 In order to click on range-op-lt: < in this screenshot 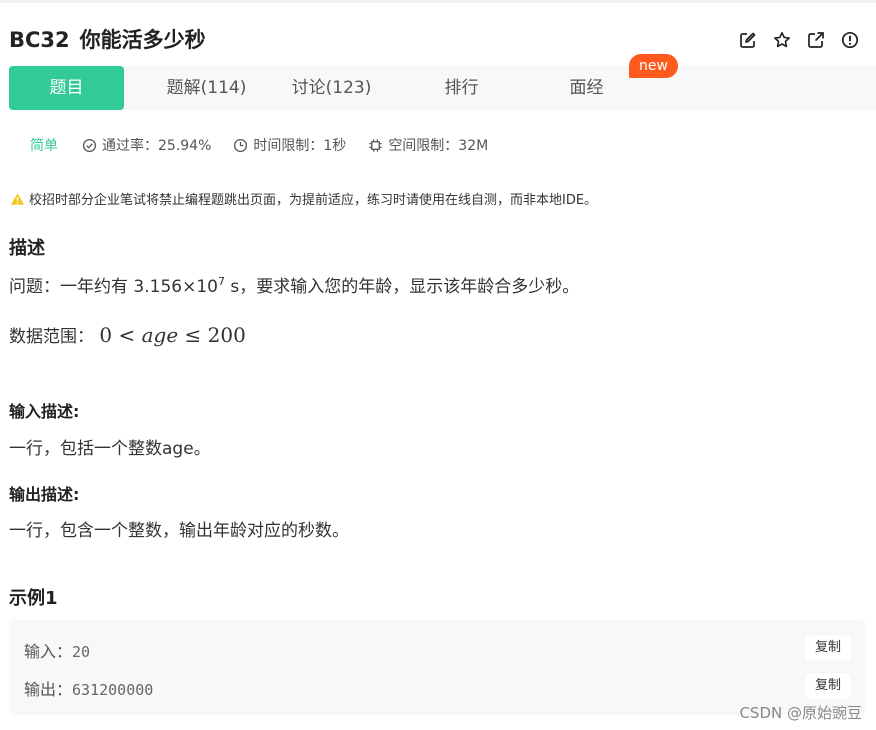, I will do `click(127, 335)`.